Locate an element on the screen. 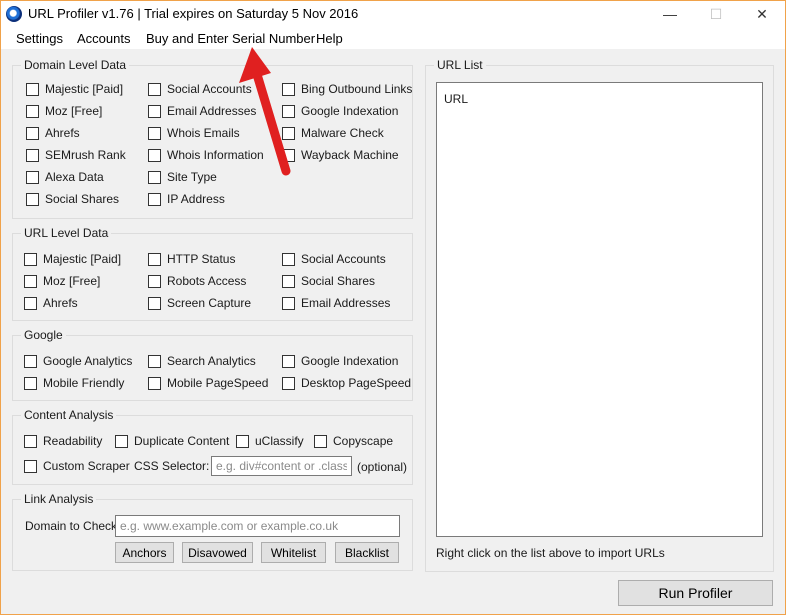 This screenshot has height=615, width=786. checkbox-copyscape: Copyscape is located at coordinates (353, 441).